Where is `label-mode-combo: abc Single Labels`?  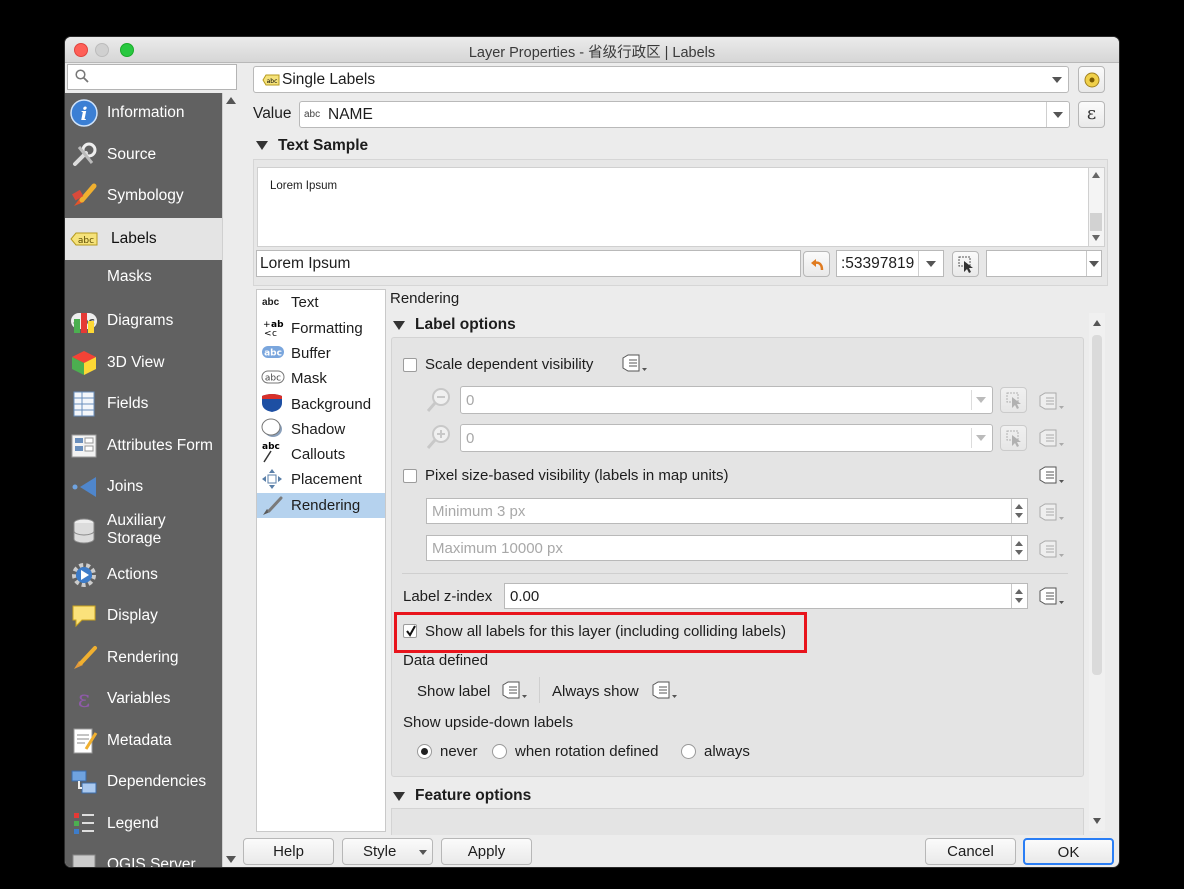
label-mode-combo: abc Single Labels is located at coordinates (661, 79).